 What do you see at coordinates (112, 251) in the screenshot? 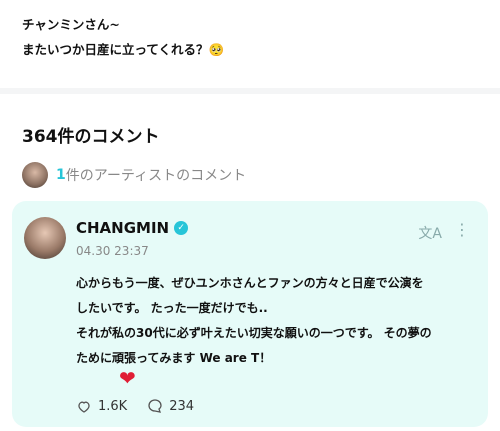
I see `comment-date: 04.30 23:37` at bounding box center [112, 251].